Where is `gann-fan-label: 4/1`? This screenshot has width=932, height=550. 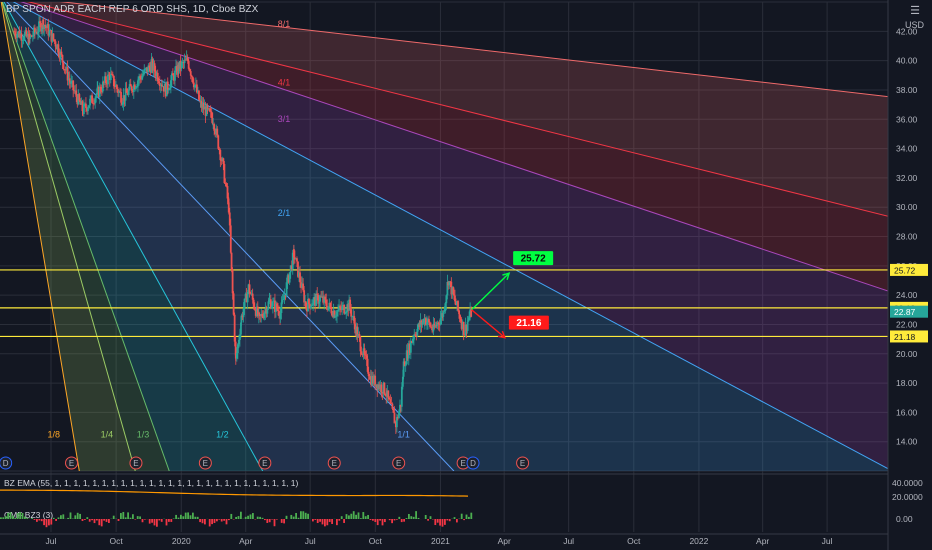
gann-fan-label: 4/1 is located at coordinates (284, 83).